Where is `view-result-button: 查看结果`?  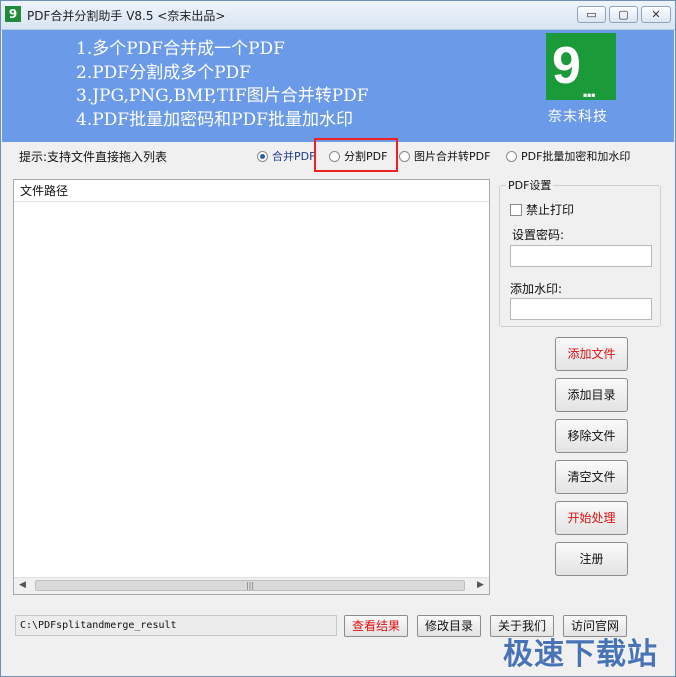
view-result-button: 查看结果 is located at coordinates (376, 626).